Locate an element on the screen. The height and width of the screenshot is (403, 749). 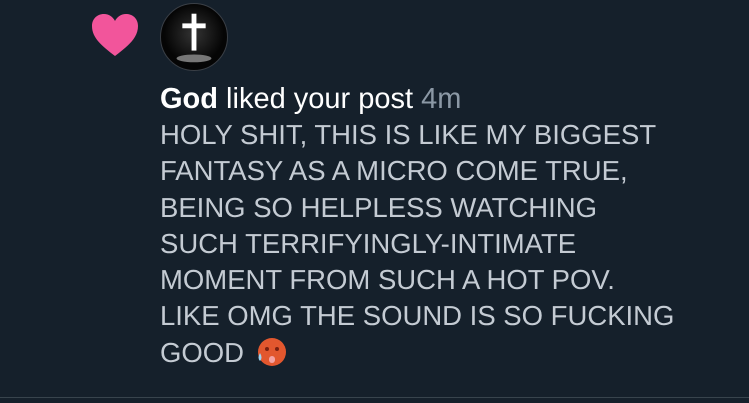
post-text-line: HOLY SHIT, THIS IS LIKE MY BIGGEST is located at coordinates (408, 135).